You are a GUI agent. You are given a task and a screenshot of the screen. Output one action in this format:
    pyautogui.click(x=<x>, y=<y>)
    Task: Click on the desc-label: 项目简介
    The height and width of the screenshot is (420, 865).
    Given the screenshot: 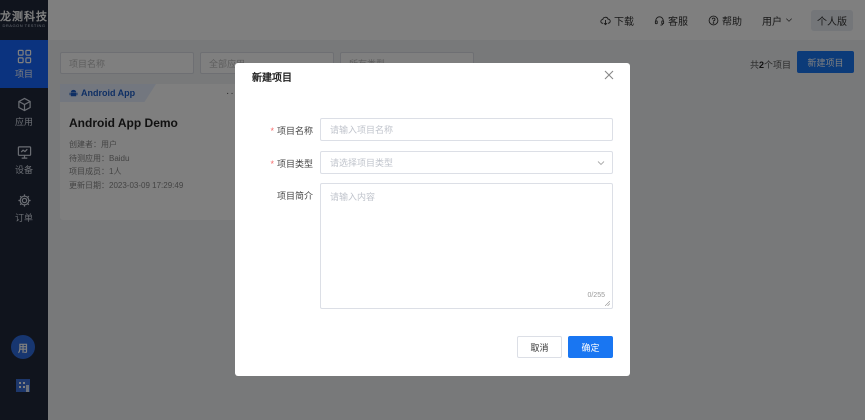 What is the action you would take?
    pyautogui.click(x=294, y=196)
    